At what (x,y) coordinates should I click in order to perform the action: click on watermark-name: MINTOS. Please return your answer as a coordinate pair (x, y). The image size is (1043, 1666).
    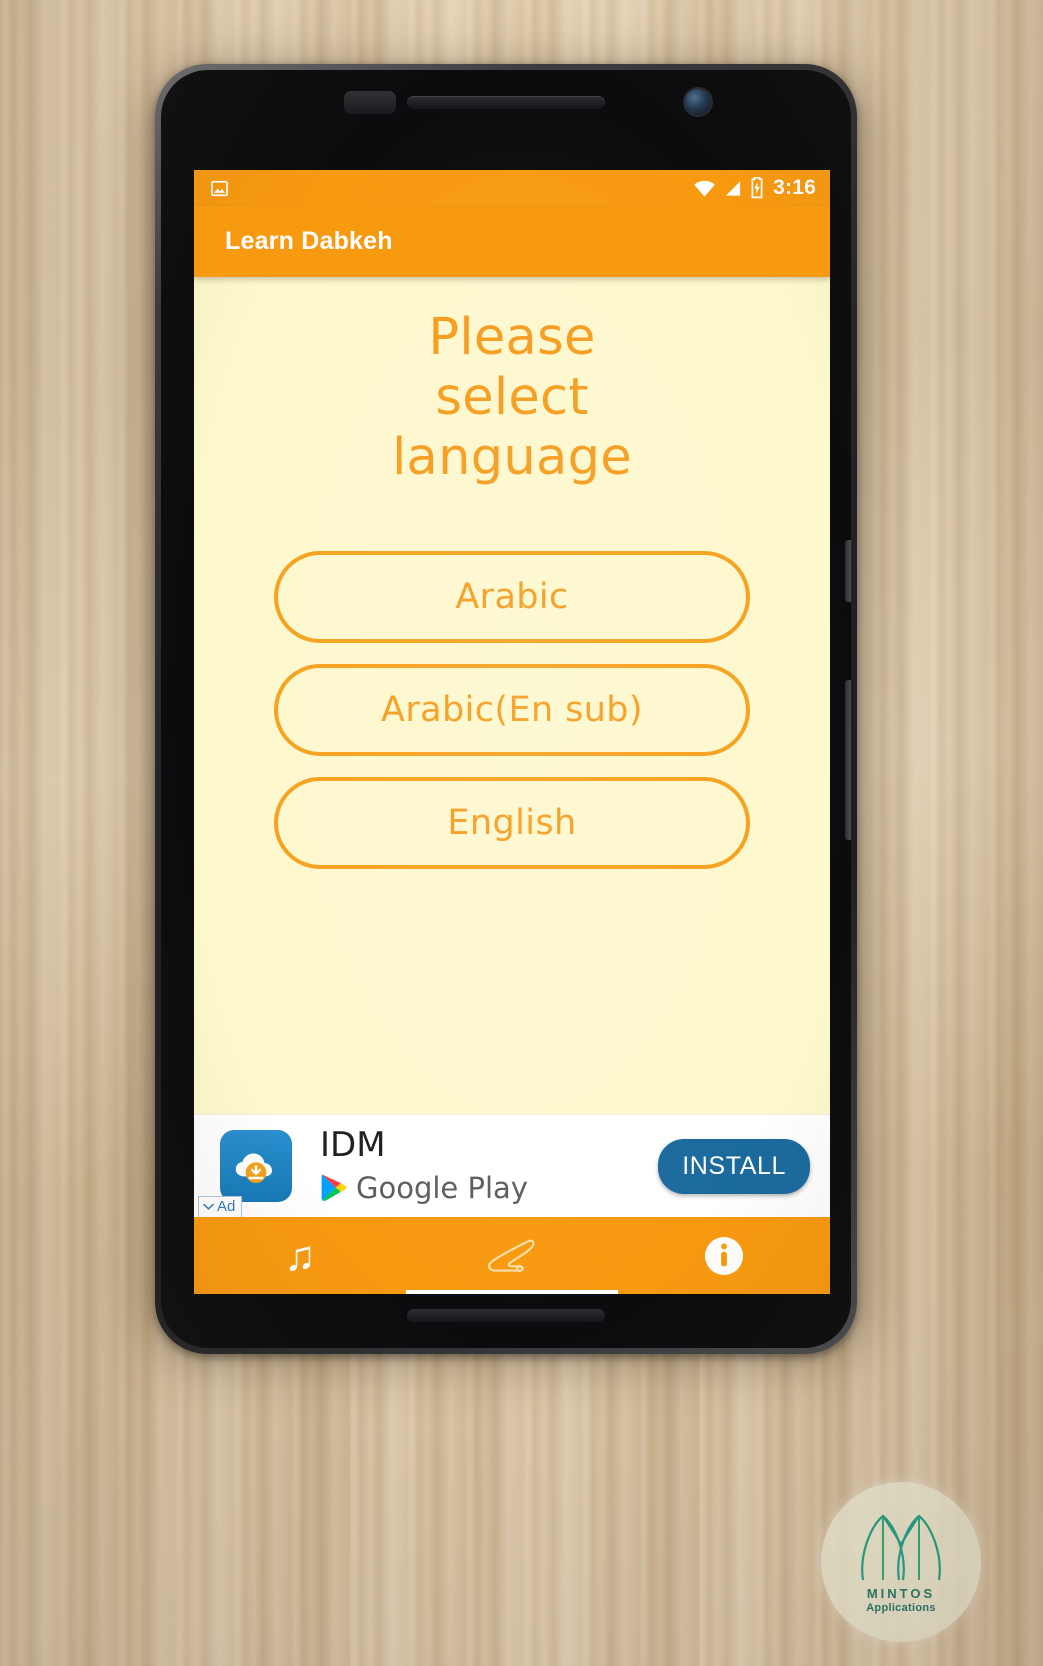
    Looking at the image, I should click on (901, 1593).